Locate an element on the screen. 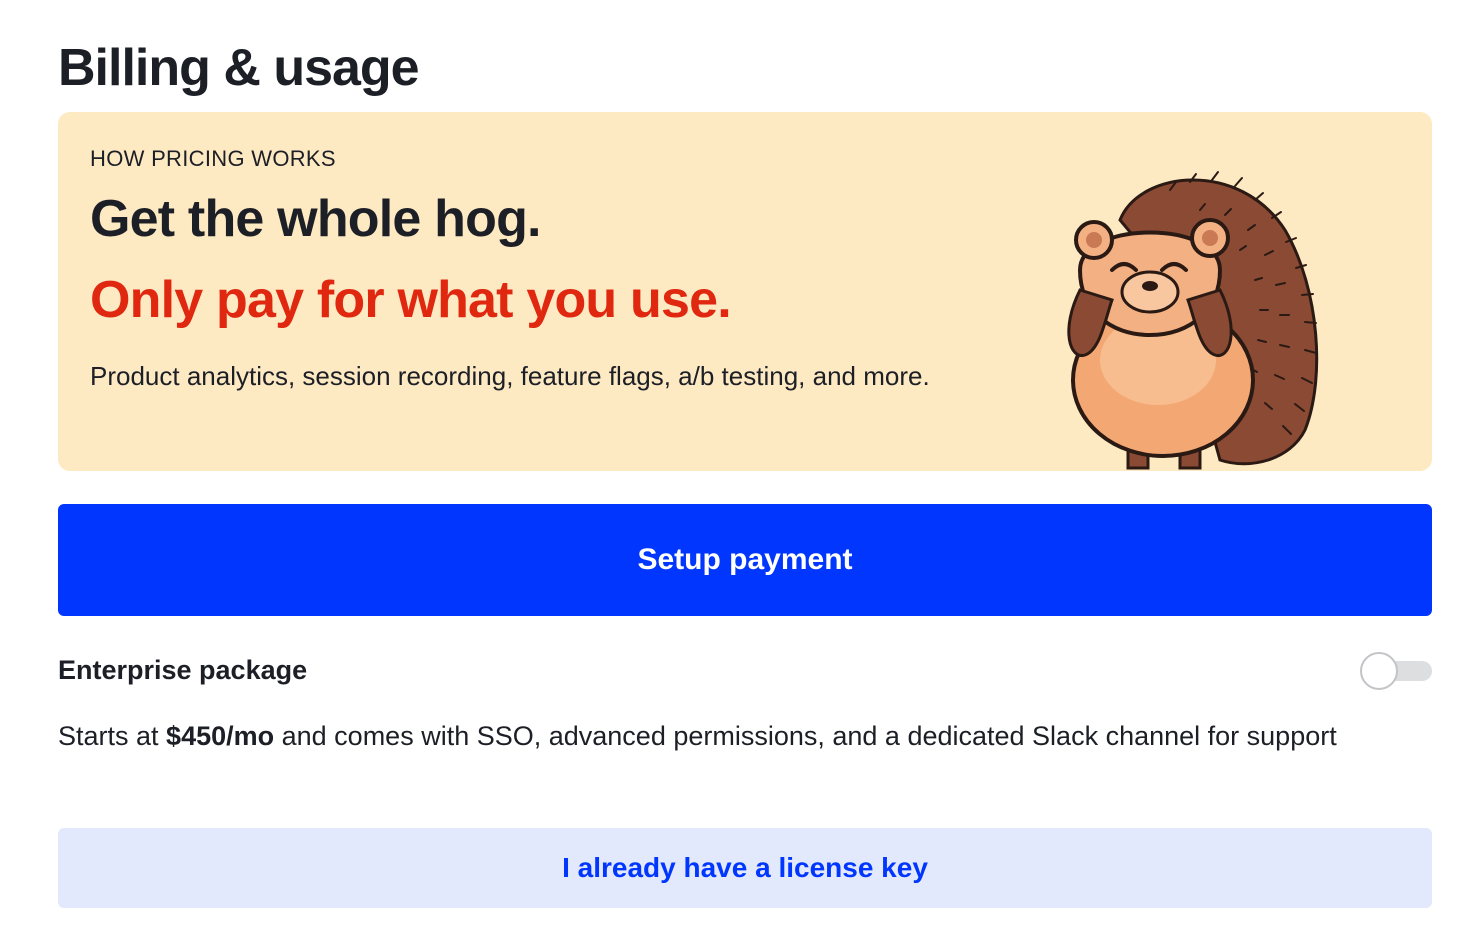 This screenshot has width=1472, height=941. enterprise-toggle is located at coordinates (1396, 671).